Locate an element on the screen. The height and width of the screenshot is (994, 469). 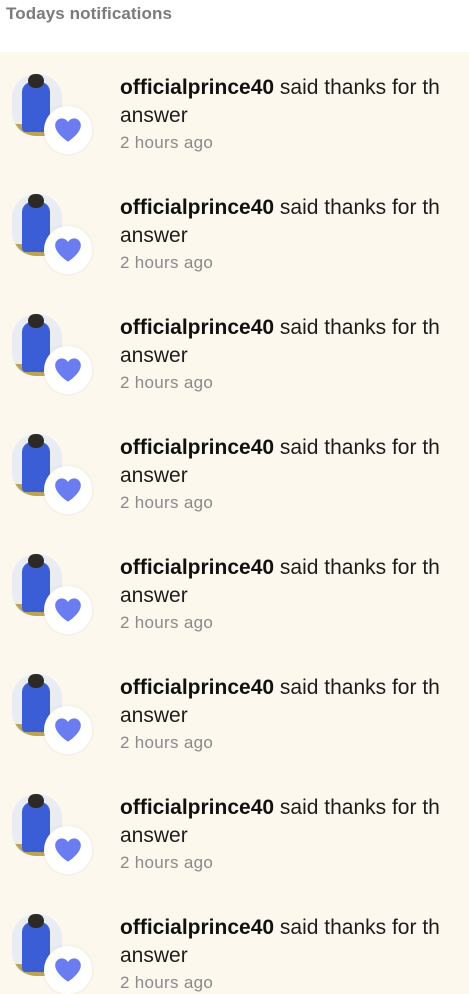
page-title: Todays notifications is located at coordinates (89, 13).